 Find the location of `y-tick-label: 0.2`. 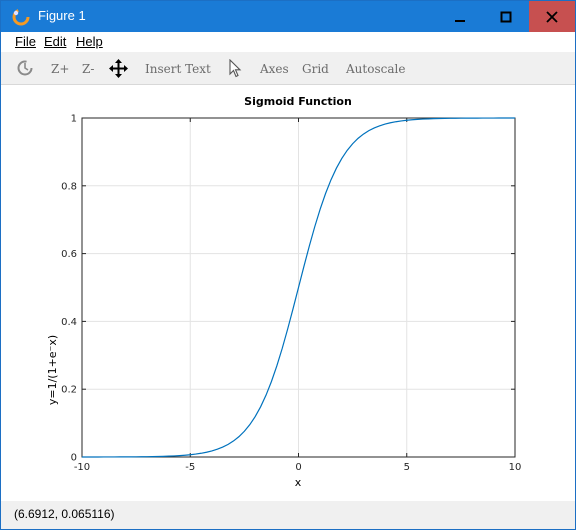

y-tick-label: 0.2 is located at coordinates (69, 390).